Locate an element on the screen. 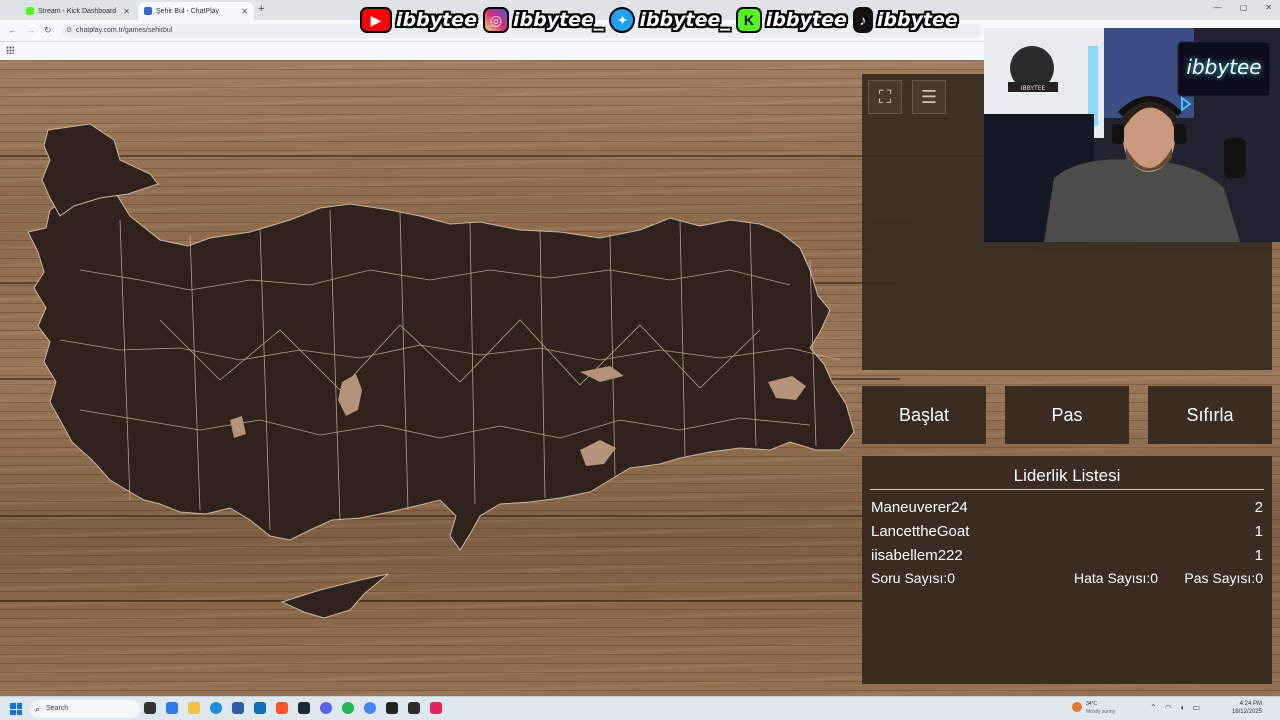 The height and width of the screenshot is (720, 1280). clock-time: 4:24 PM is located at coordinates (1250, 704).